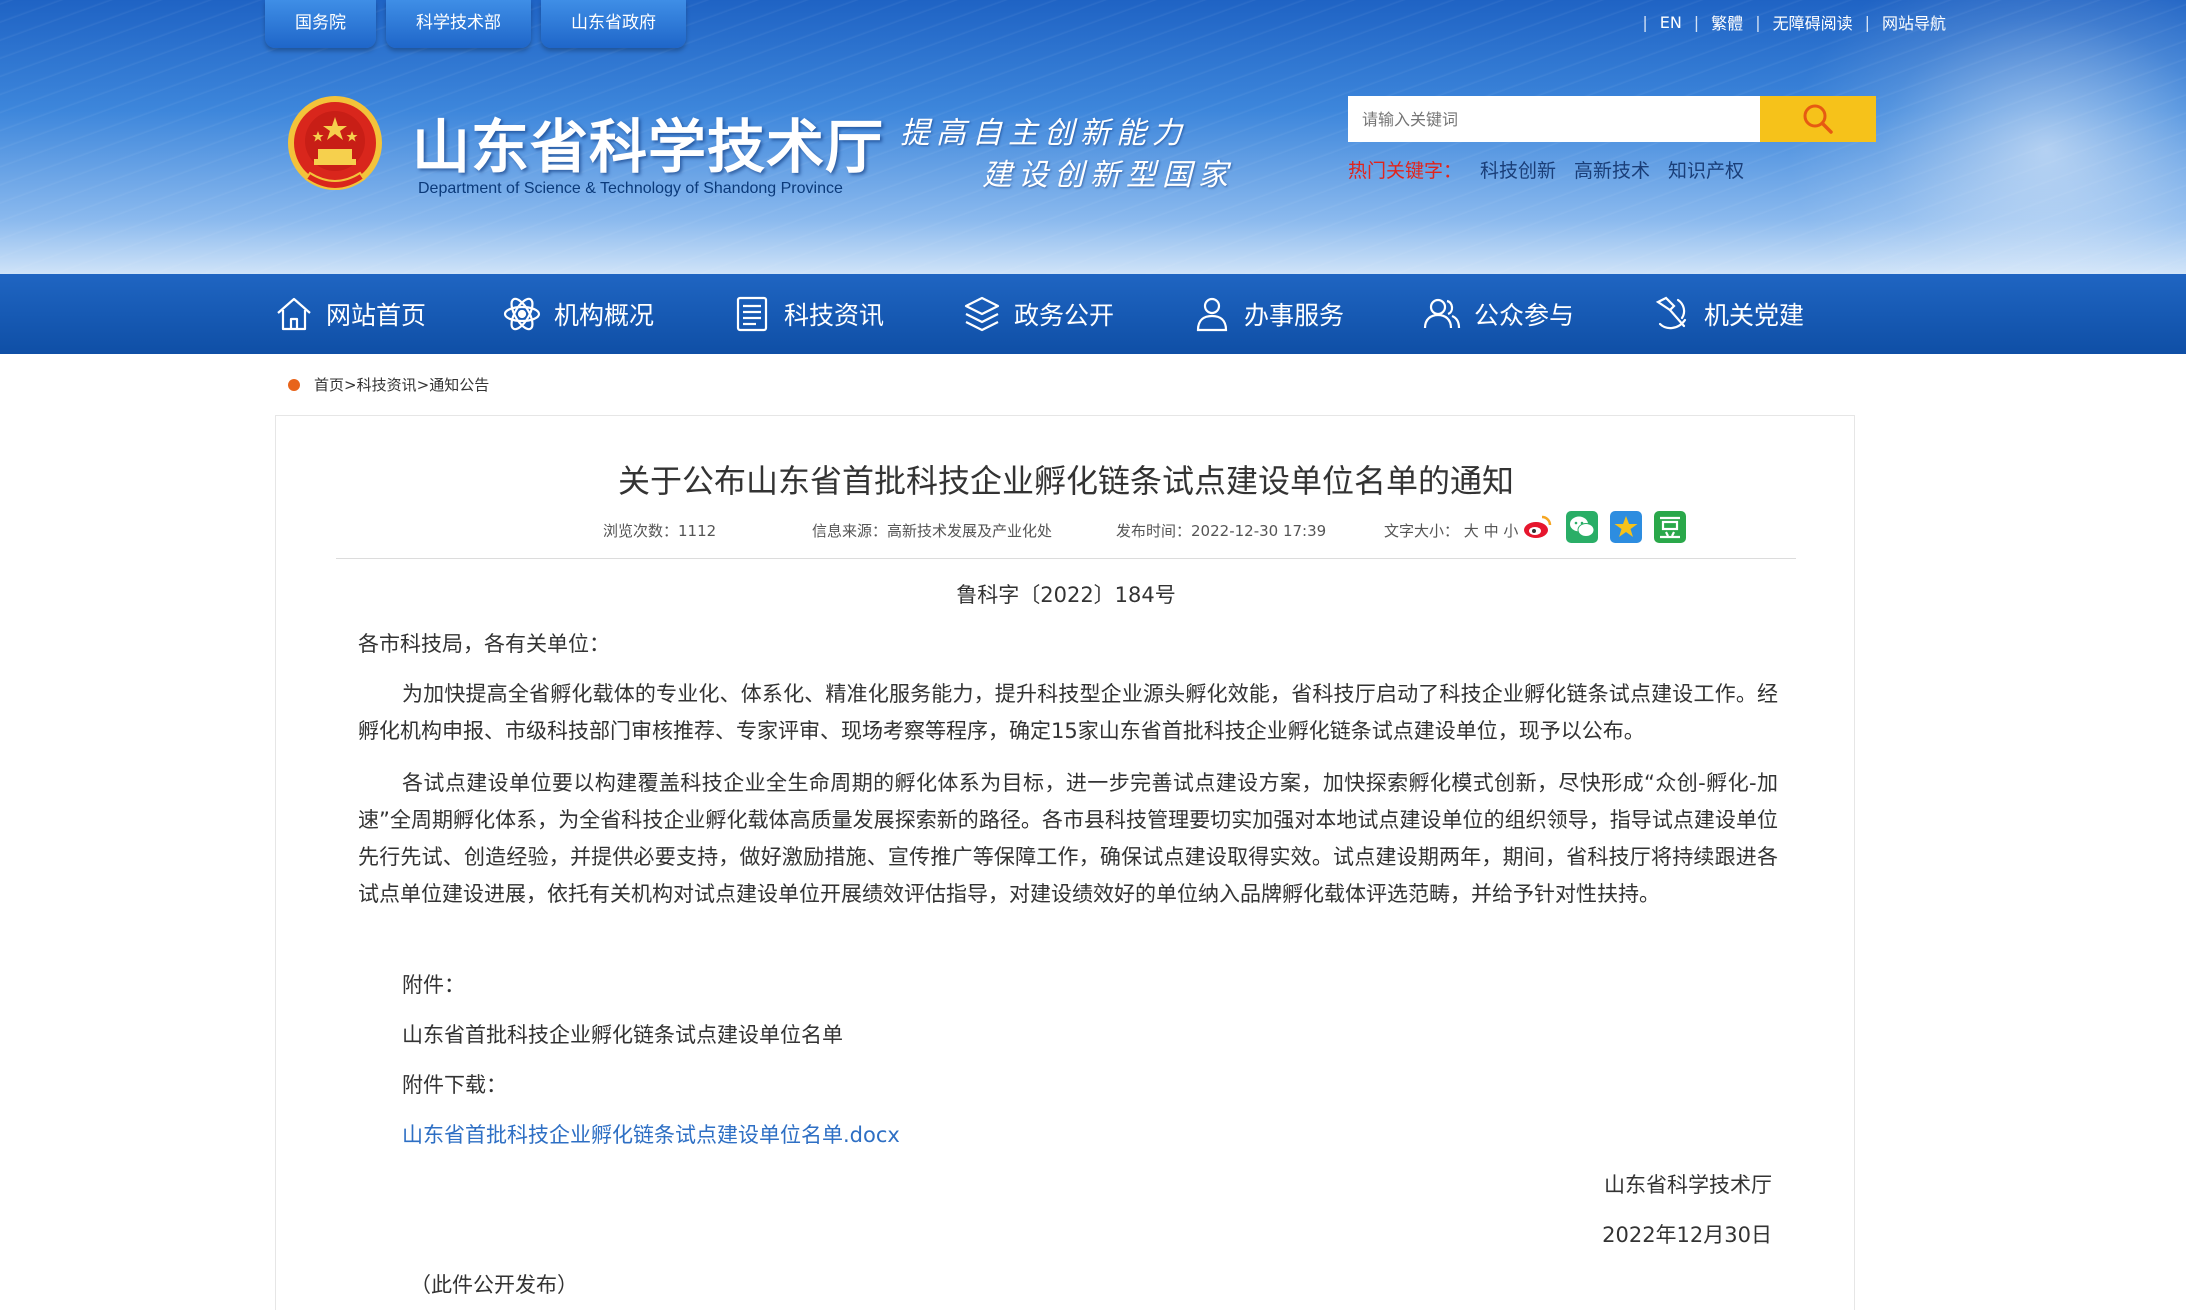 The width and height of the screenshot is (2186, 1310). What do you see at coordinates (454, 1085) in the screenshot?
I see `download-label: 附件下载：` at bounding box center [454, 1085].